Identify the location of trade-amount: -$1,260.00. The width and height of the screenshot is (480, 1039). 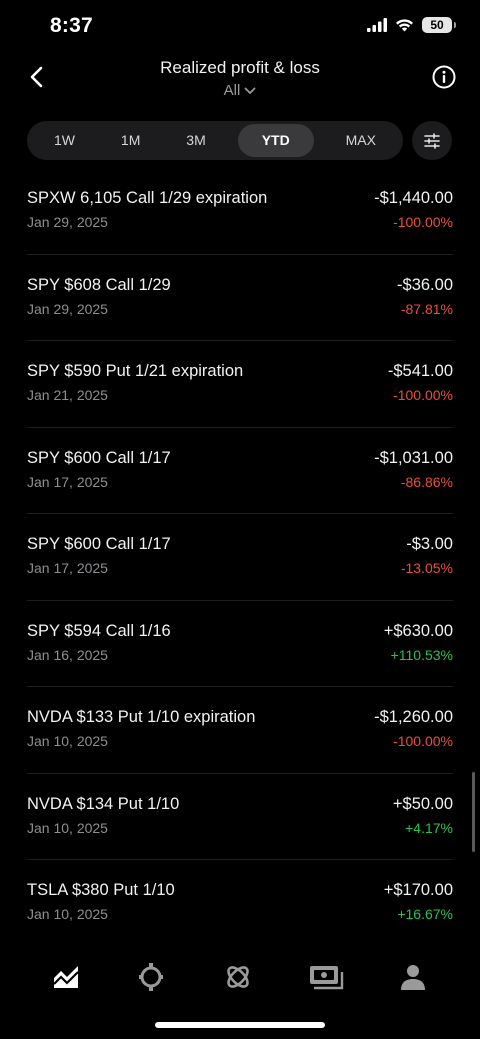
(413, 717).